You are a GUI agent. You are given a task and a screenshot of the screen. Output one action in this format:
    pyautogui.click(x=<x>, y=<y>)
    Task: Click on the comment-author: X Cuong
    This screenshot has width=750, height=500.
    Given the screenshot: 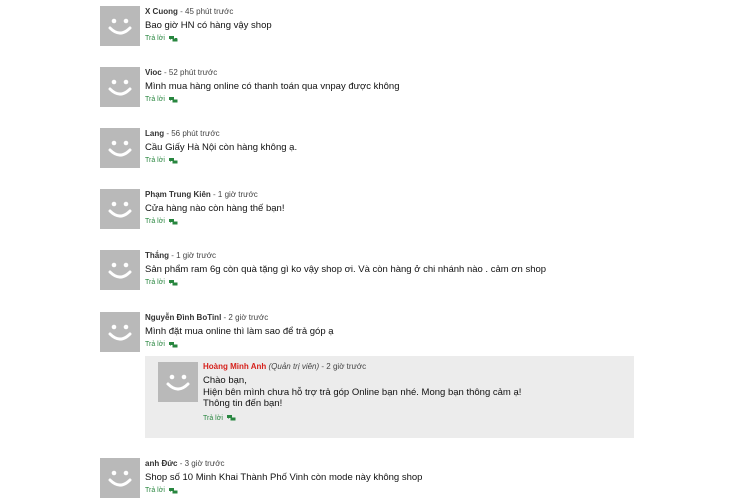 What is the action you would take?
    pyautogui.click(x=161, y=11)
    